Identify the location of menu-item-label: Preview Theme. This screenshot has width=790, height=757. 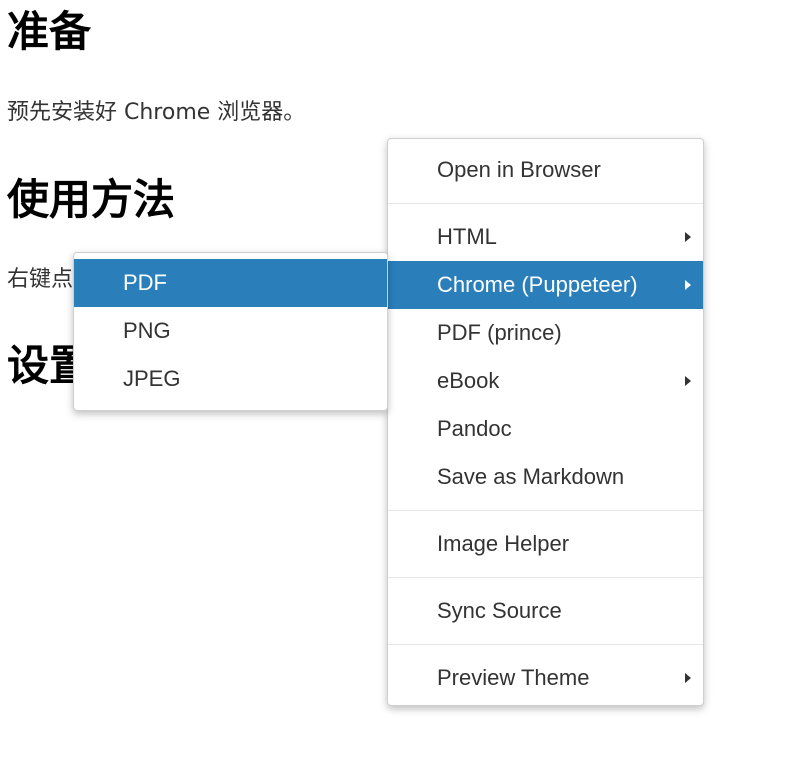
(513, 677).